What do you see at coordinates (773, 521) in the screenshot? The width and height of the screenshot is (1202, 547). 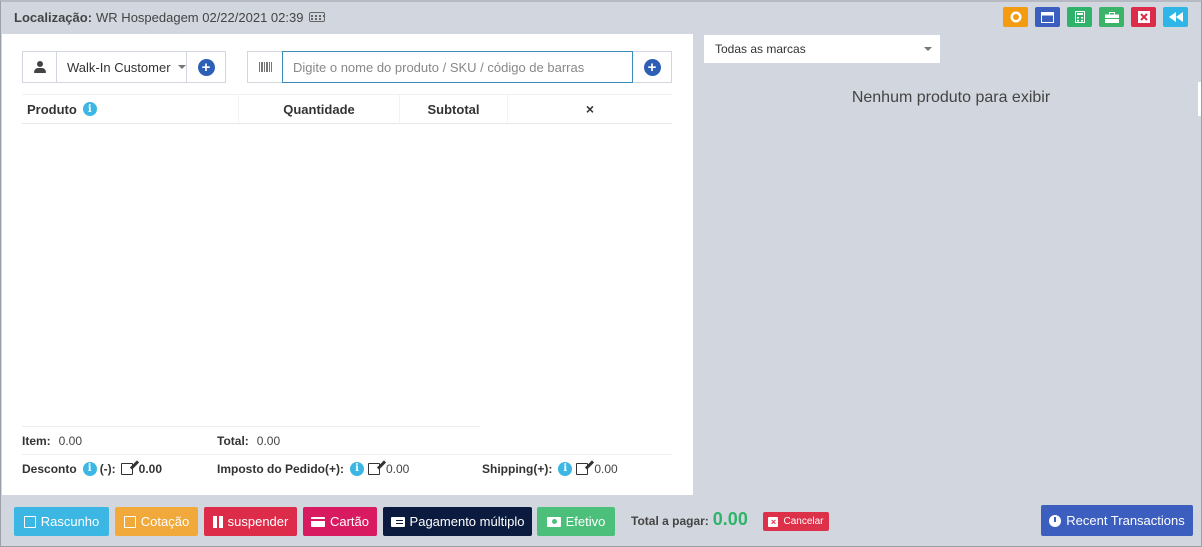 I see `close-icon: ×` at bounding box center [773, 521].